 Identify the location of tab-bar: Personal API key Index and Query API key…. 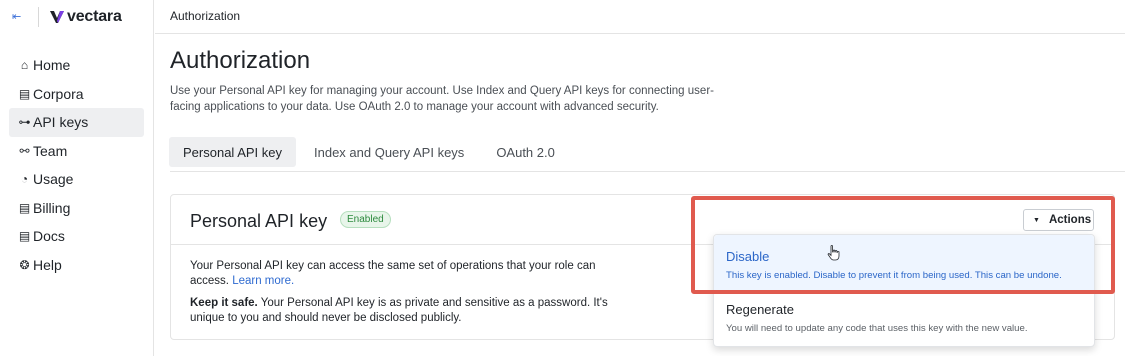
(371, 152).